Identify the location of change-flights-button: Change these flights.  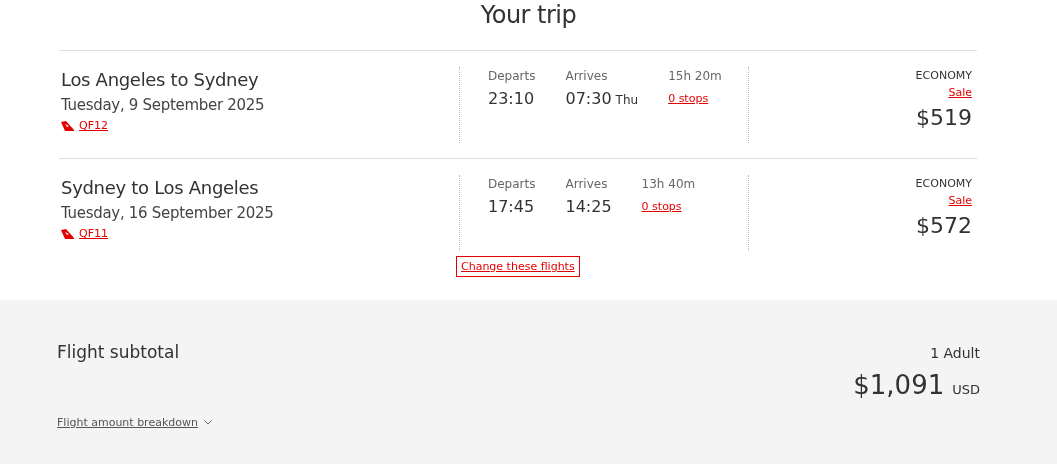
(518, 266).